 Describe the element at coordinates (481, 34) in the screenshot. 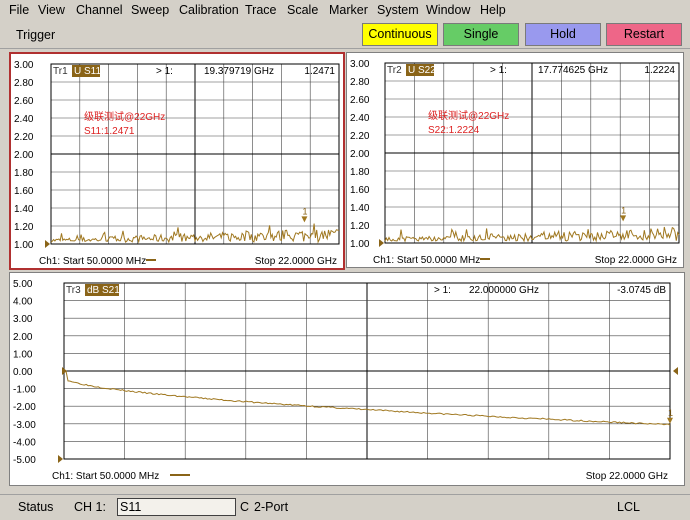

I see `single-button: Single` at that location.